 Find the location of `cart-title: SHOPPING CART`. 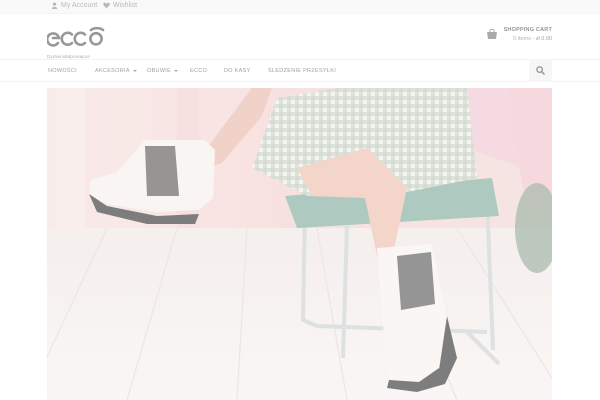

cart-title: SHOPPING CART is located at coordinates (527, 30).